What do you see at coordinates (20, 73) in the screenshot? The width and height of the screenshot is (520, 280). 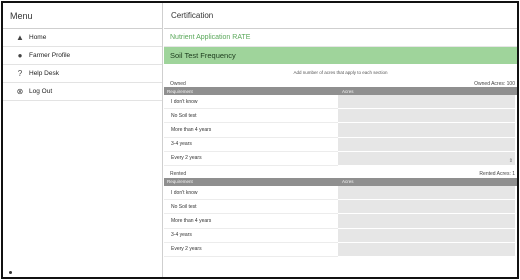 I see `question-icon: ?` at bounding box center [20, 73].